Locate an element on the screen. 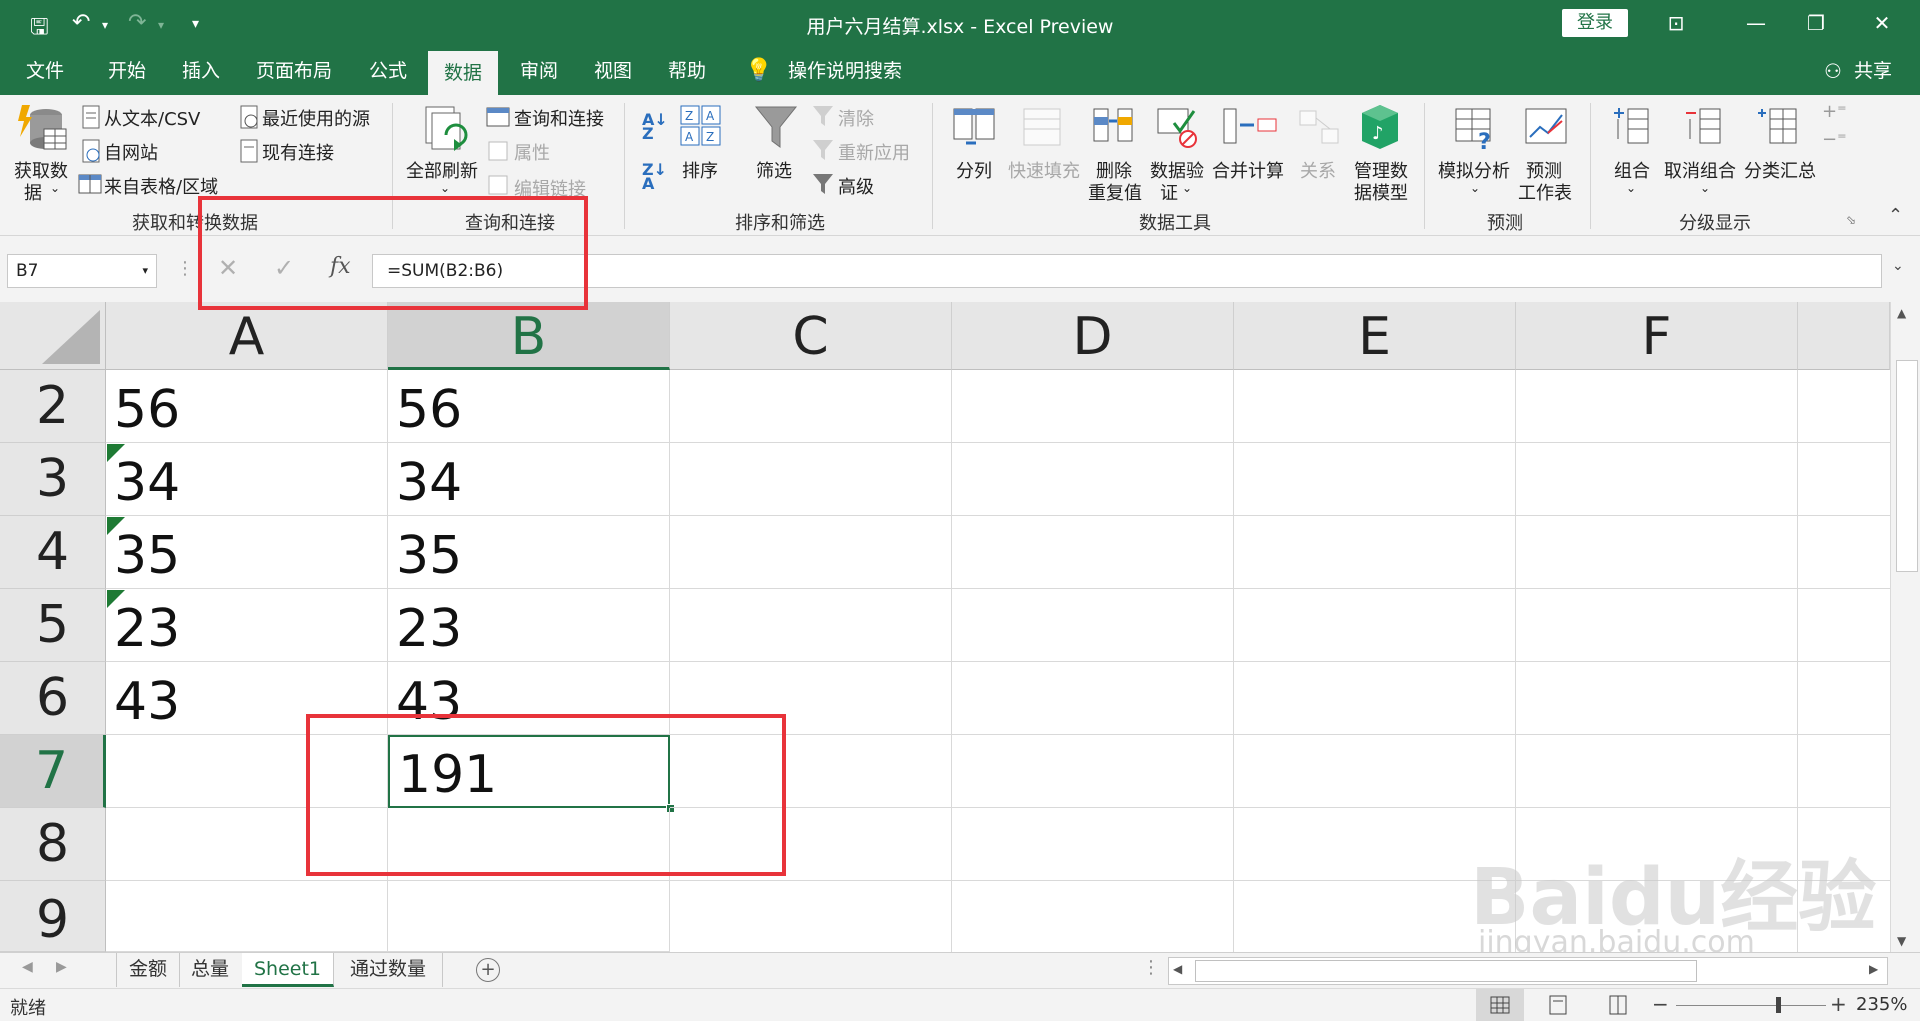 Image resolution: width=1920 pixels, height=1025 pixels. column-header-f: F is located at coordinates (1657, 336).